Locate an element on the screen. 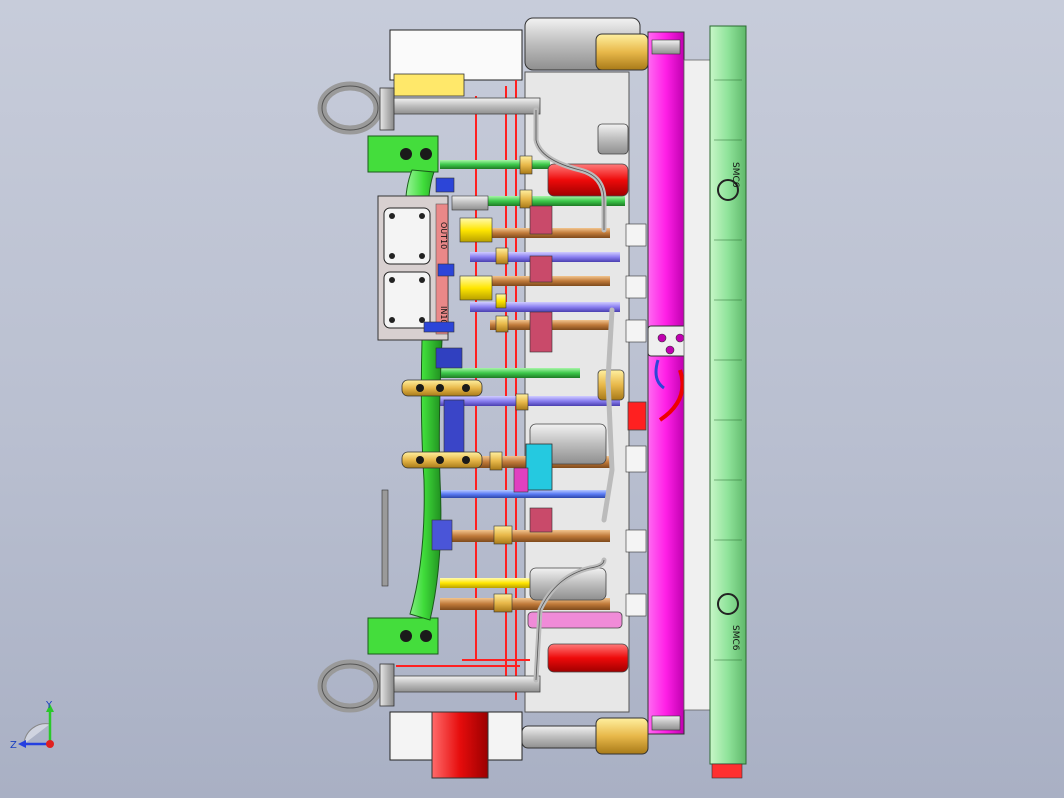  pipe-steel-top is located at coordinates (466, 106).